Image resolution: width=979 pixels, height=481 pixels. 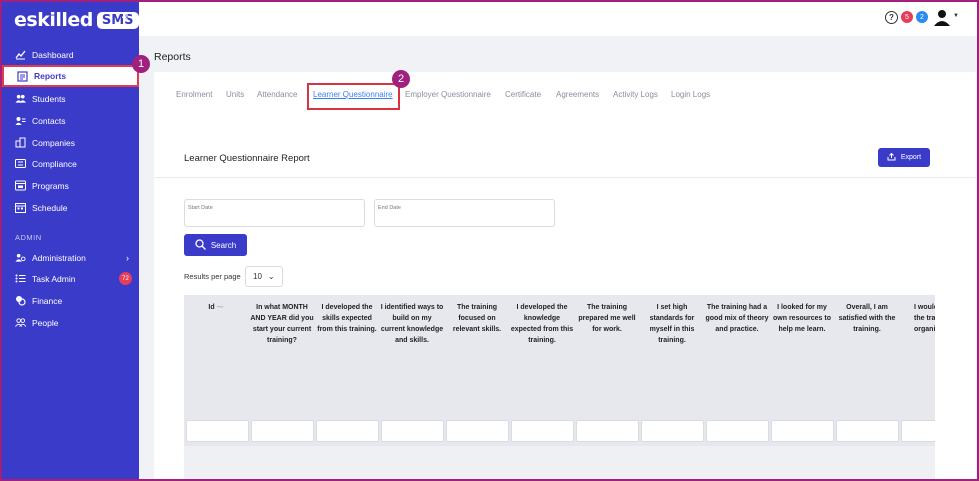 I want to click on start-date-placeholder: Start Date, so click(x=200, y=208).